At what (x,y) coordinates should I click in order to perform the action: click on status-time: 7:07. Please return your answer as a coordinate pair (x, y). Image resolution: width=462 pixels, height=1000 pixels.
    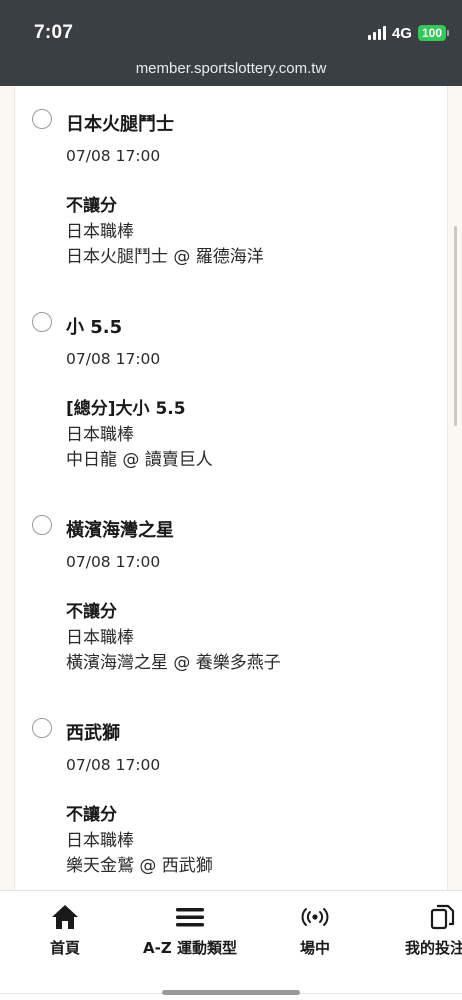
    Looking at the image, I should click on (54, 32).